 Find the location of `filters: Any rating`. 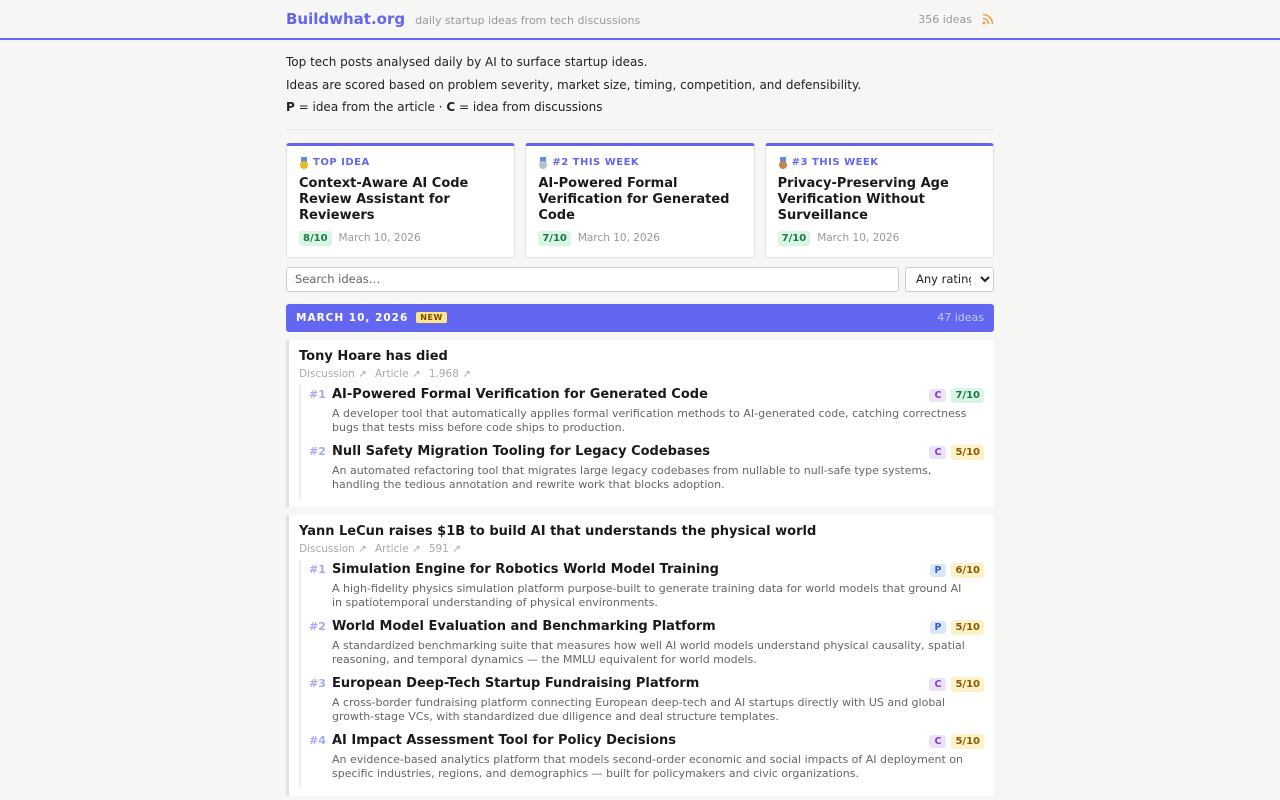

filters: Any rating is located at coordinates (640, 279).